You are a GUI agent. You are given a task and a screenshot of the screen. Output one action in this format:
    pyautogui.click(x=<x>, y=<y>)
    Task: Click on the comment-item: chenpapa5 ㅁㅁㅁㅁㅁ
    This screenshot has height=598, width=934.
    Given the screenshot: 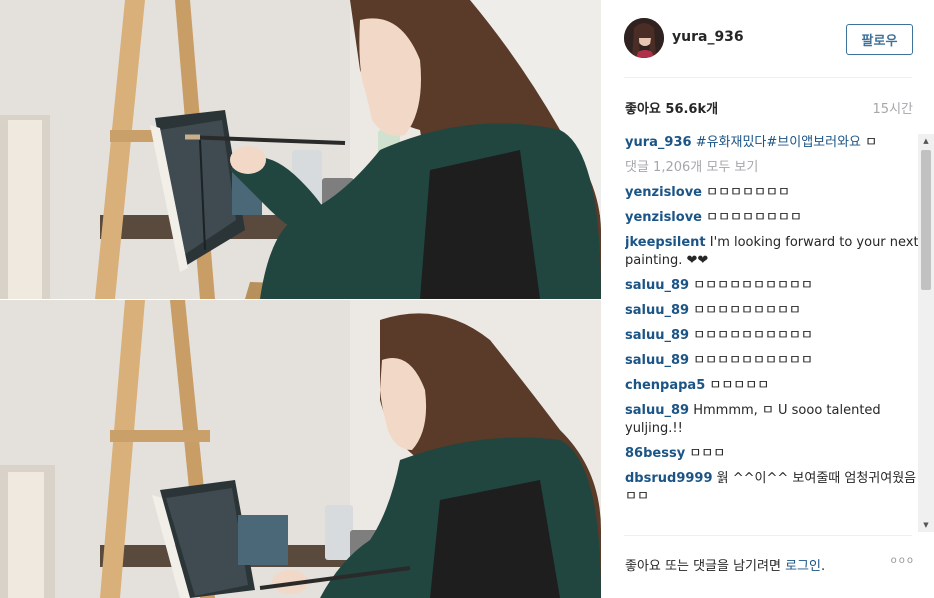 What is the action you would take?
    pyautogui.click(x=773, y=386)
    